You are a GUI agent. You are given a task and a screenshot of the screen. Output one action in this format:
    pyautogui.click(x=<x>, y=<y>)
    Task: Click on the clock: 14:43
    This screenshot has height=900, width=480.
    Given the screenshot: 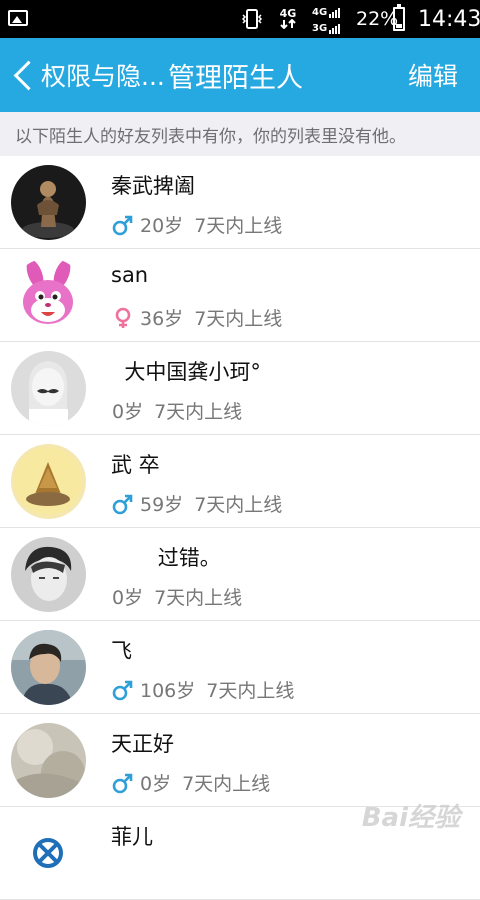 What is the action you would take?
    pyautogui.click(x=449, y=19)
    